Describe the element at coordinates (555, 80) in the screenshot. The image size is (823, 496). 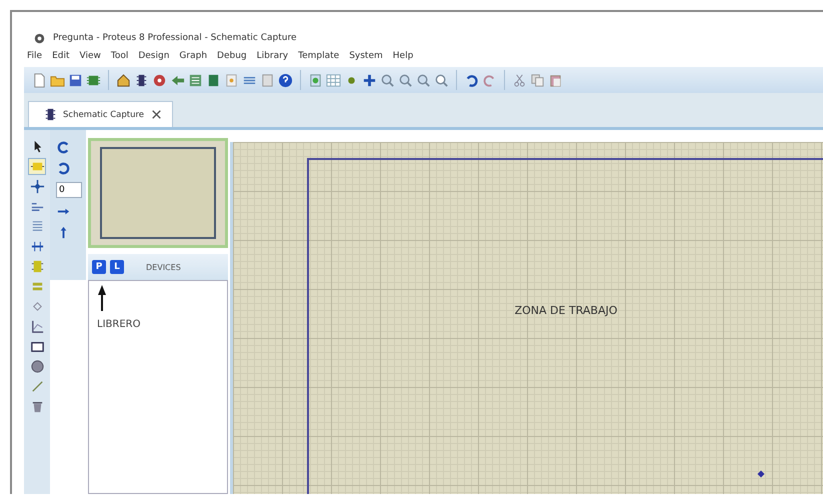
I see `paste-icon` at that location.